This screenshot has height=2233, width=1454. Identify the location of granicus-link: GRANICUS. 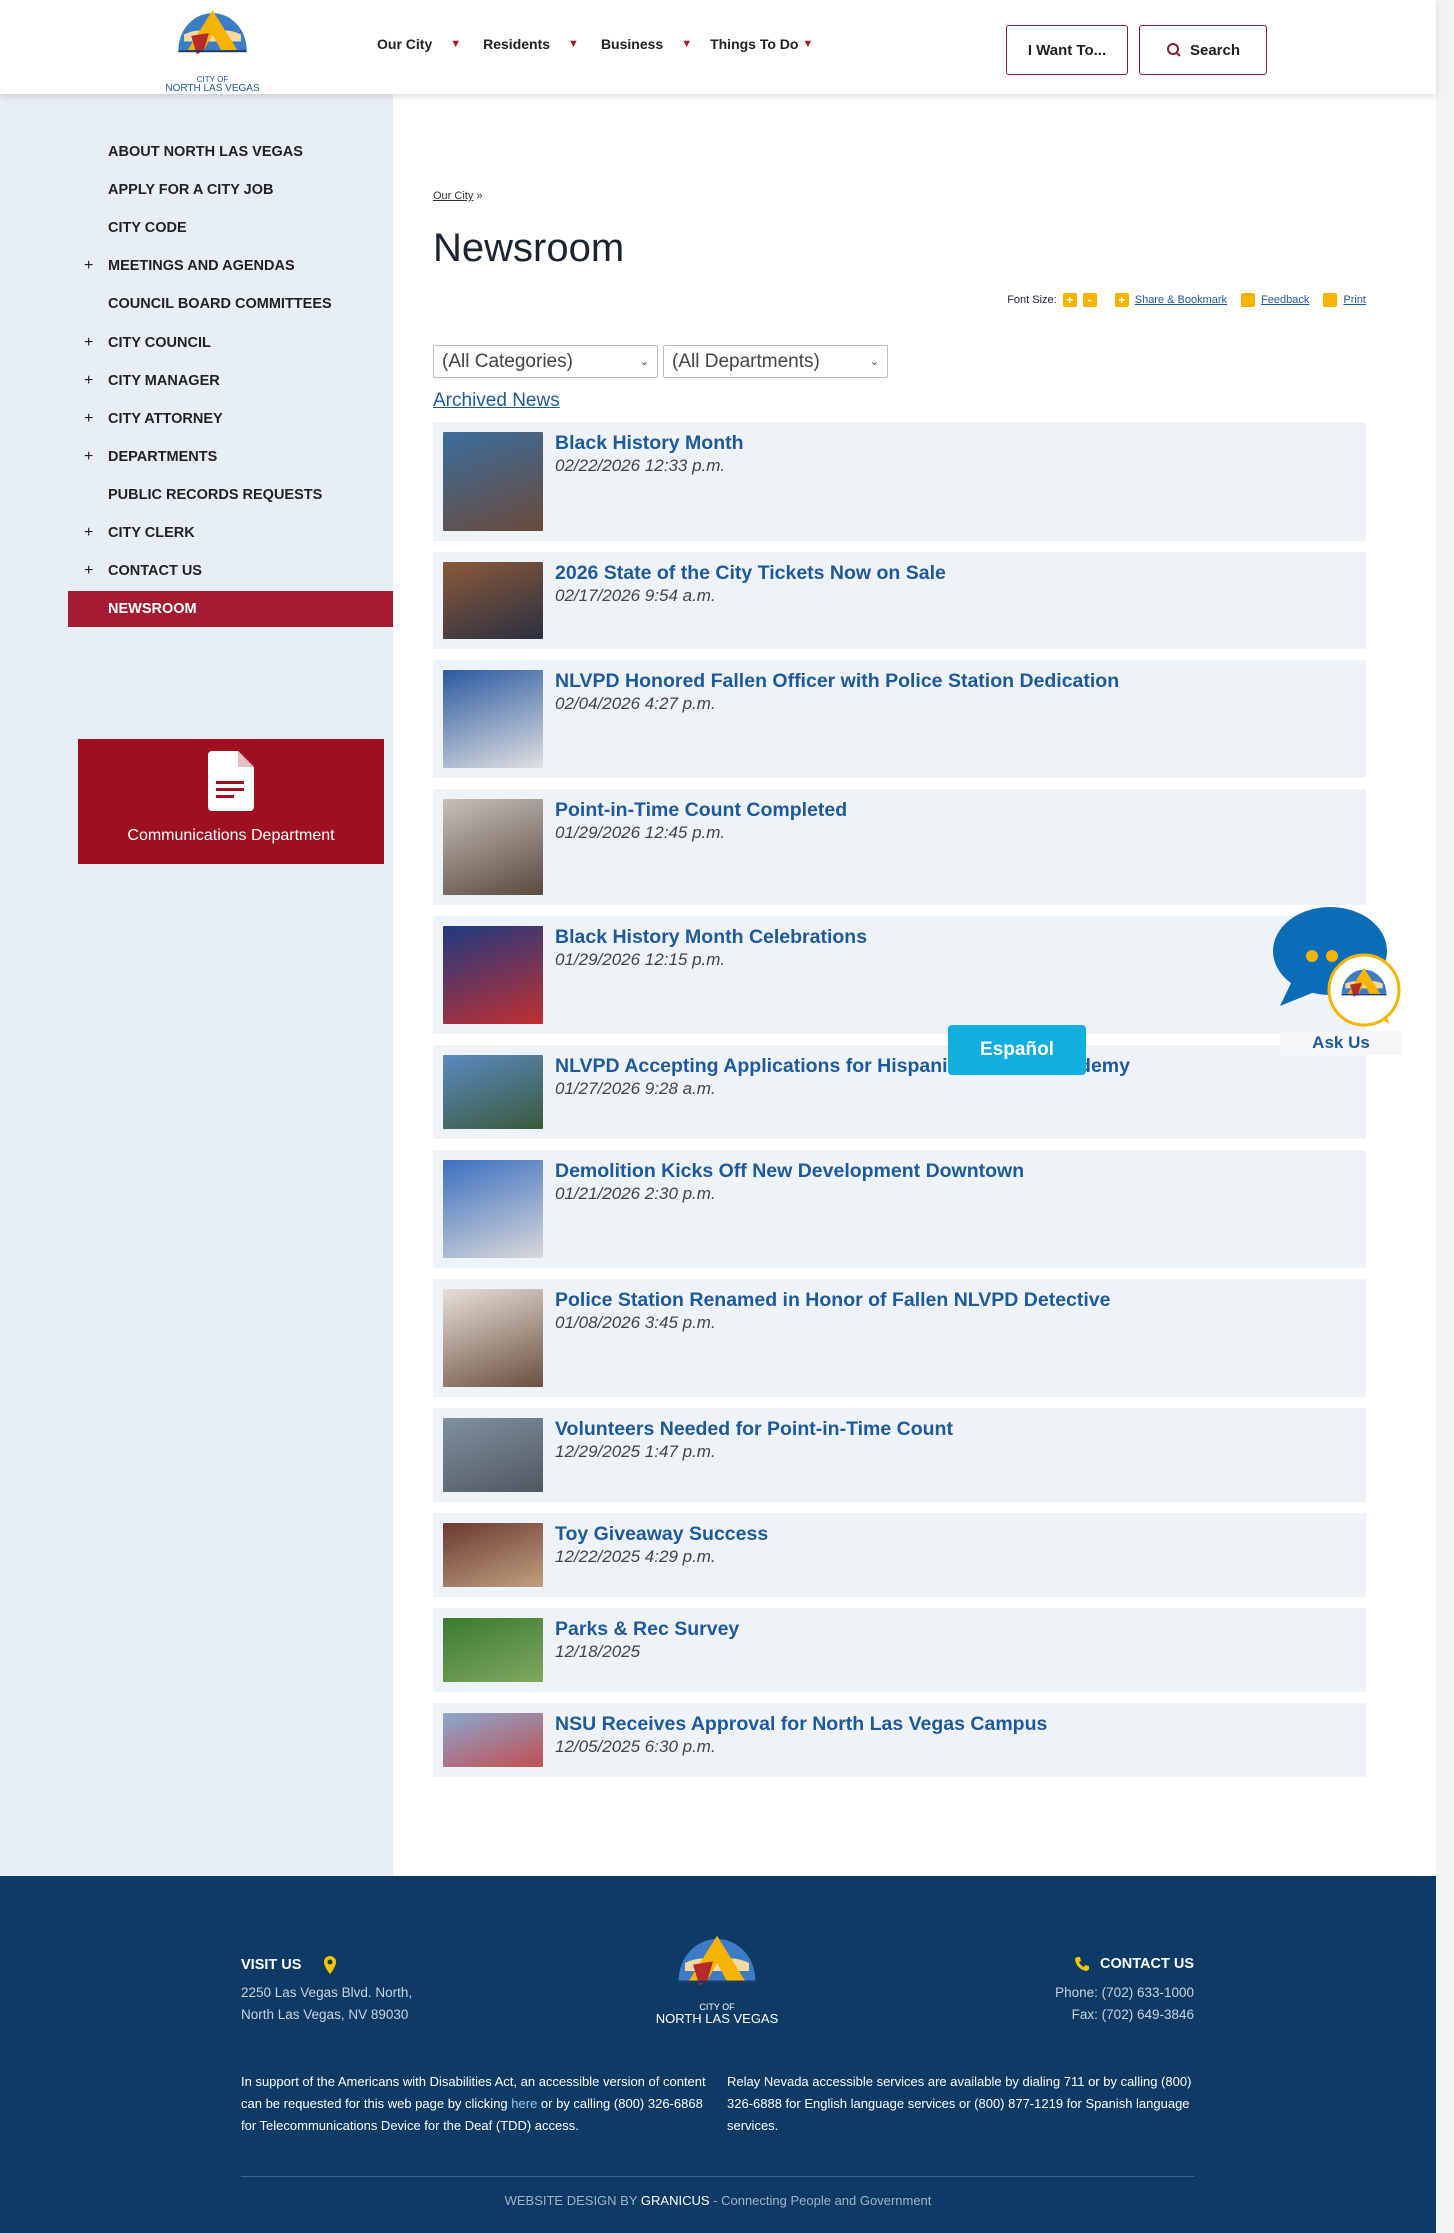
(675, 2200).